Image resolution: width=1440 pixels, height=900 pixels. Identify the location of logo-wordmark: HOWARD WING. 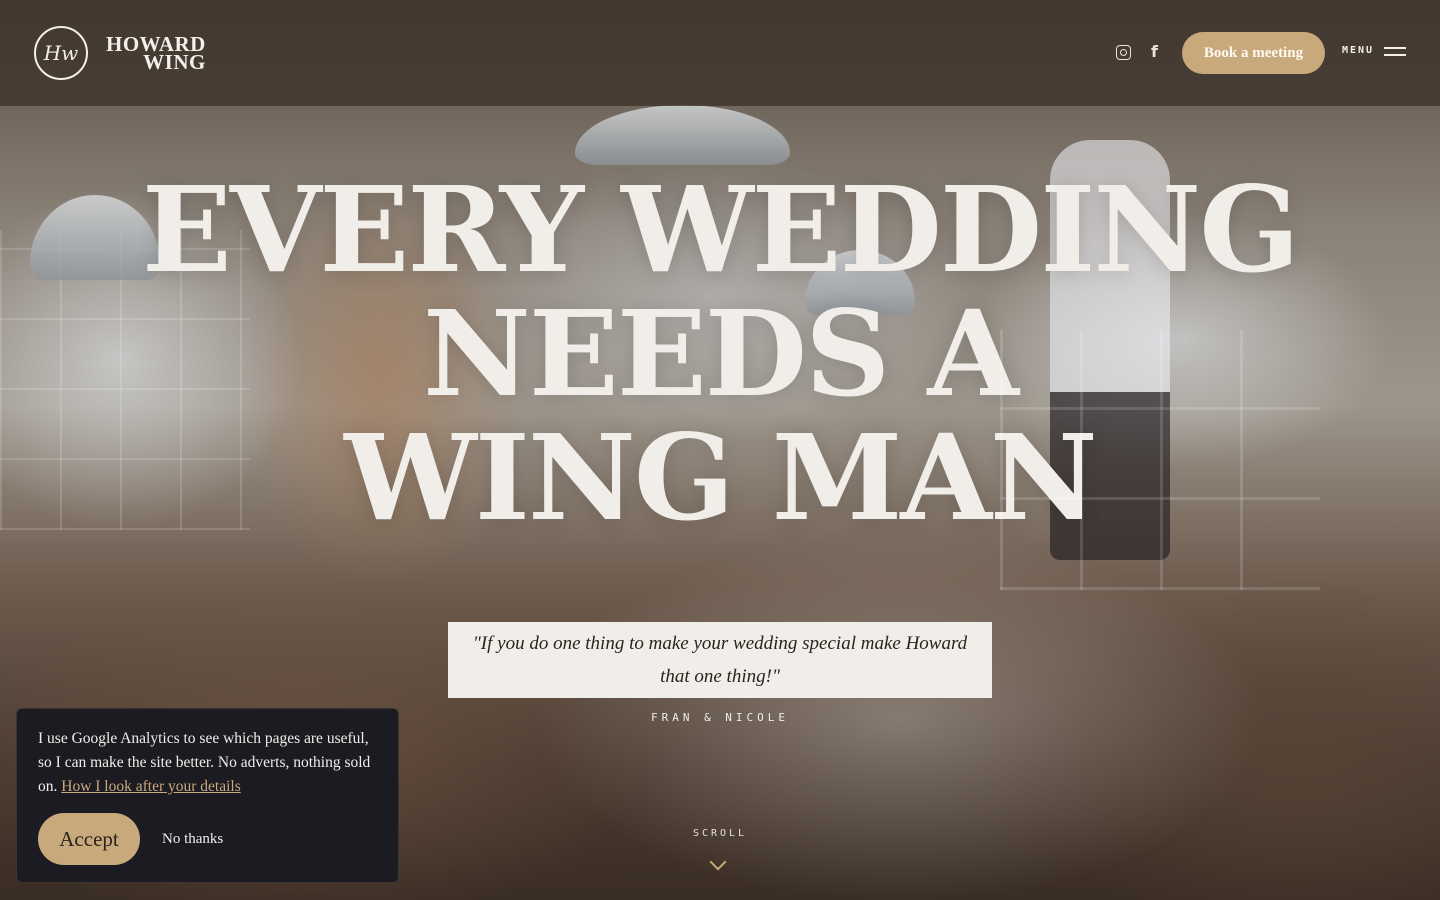
(156, 53).